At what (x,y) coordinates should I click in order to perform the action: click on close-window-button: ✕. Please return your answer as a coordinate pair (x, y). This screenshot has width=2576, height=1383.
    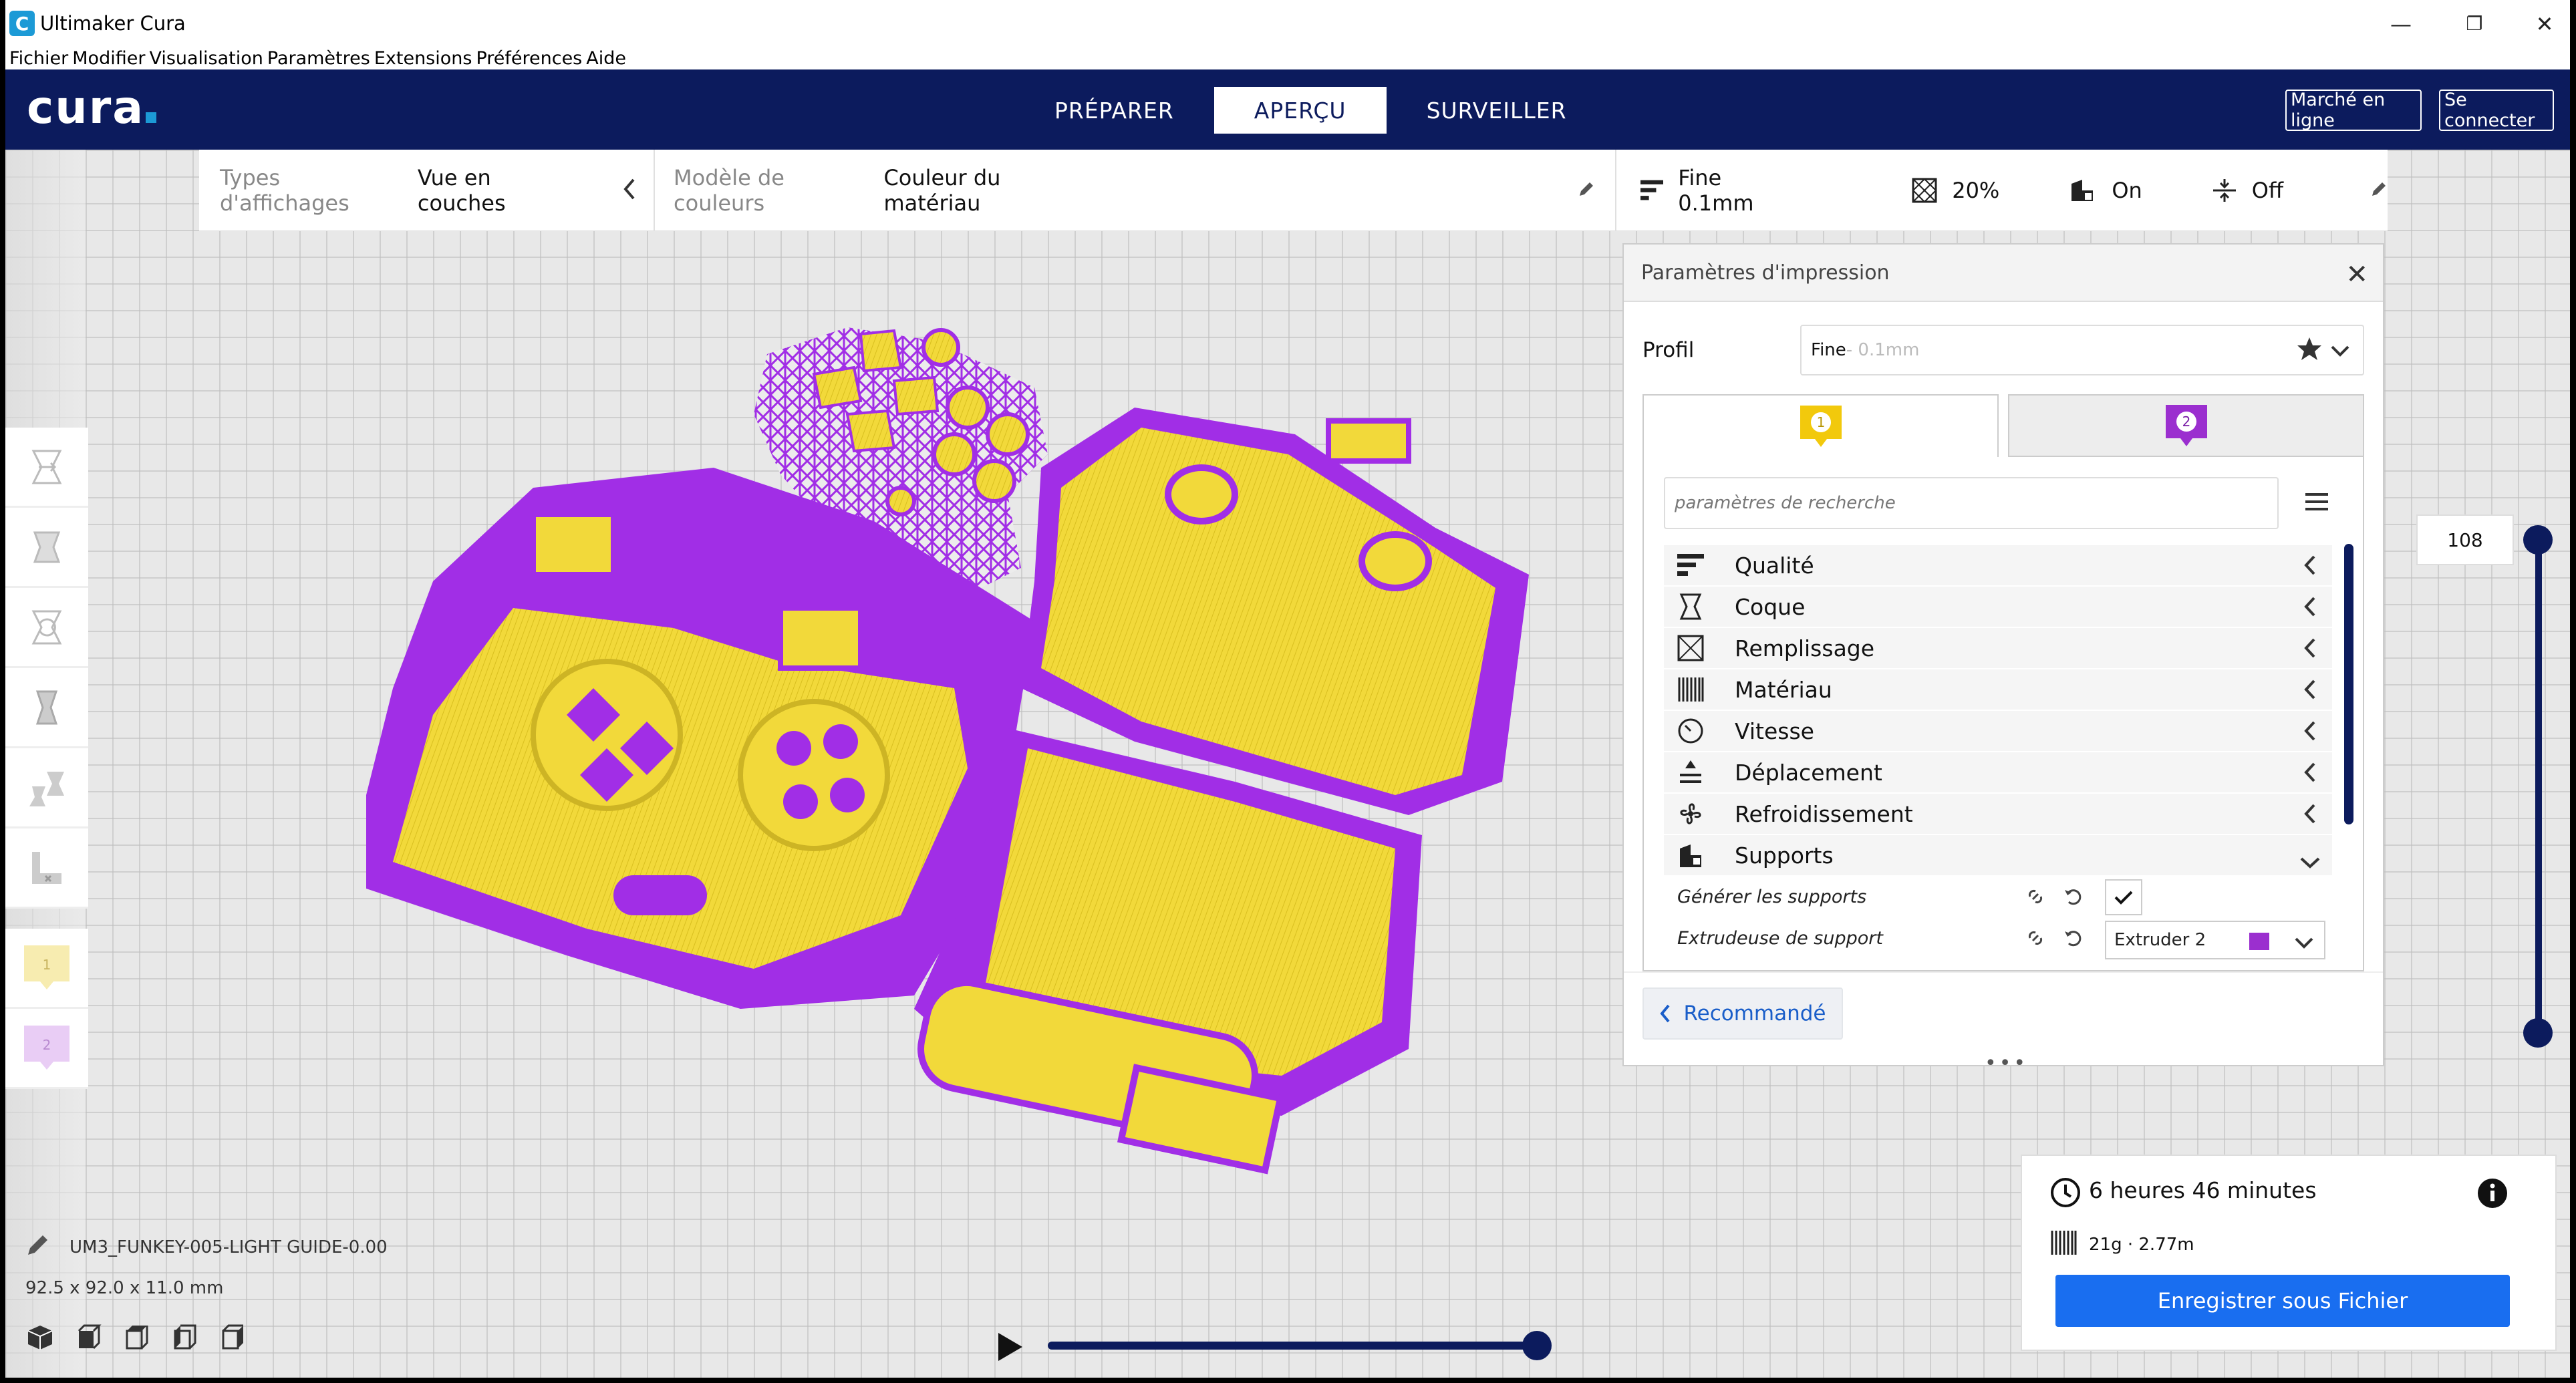
    Looking at the image, I should click on (2542, 24).